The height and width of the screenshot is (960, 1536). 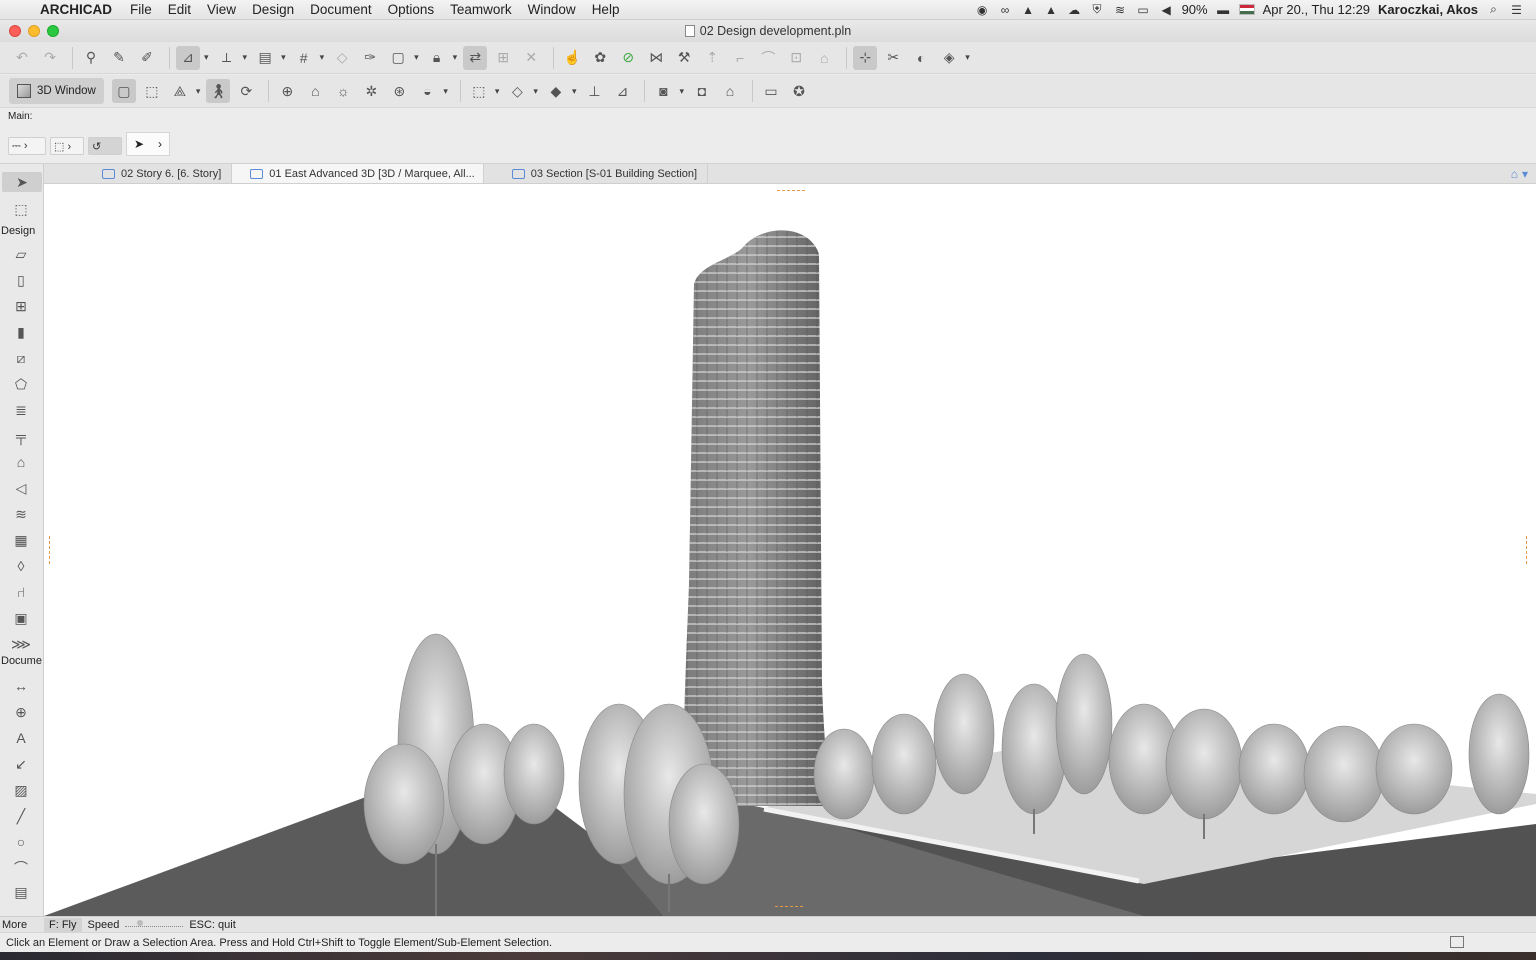 What do you see at coordinates (503, 58) in the screenshot?
I see `dimension-icon: ⊞` at bounding box center [503, 58].